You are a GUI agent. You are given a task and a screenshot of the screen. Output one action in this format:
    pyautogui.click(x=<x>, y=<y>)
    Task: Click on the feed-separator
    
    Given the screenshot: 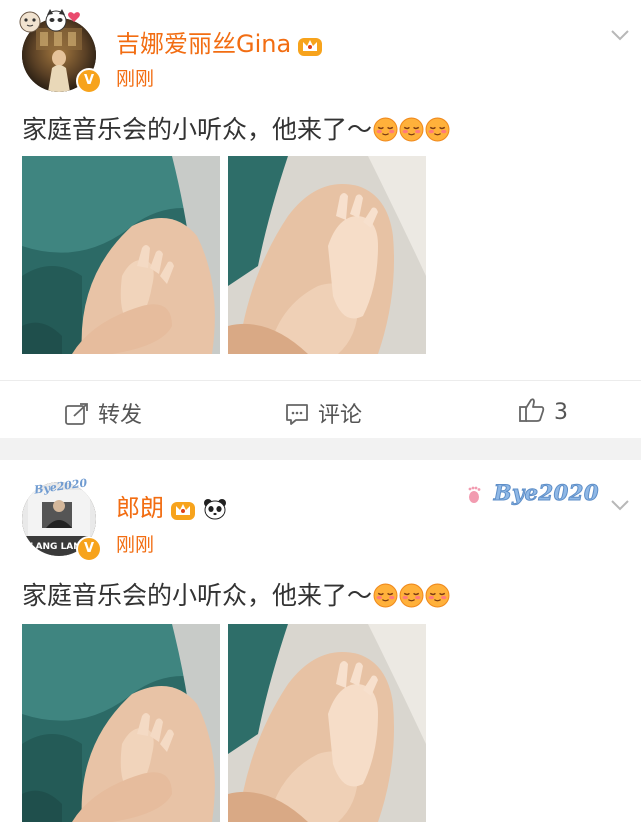 What is the action you would take?
    pyautogui.click(x=320, y=449)
    